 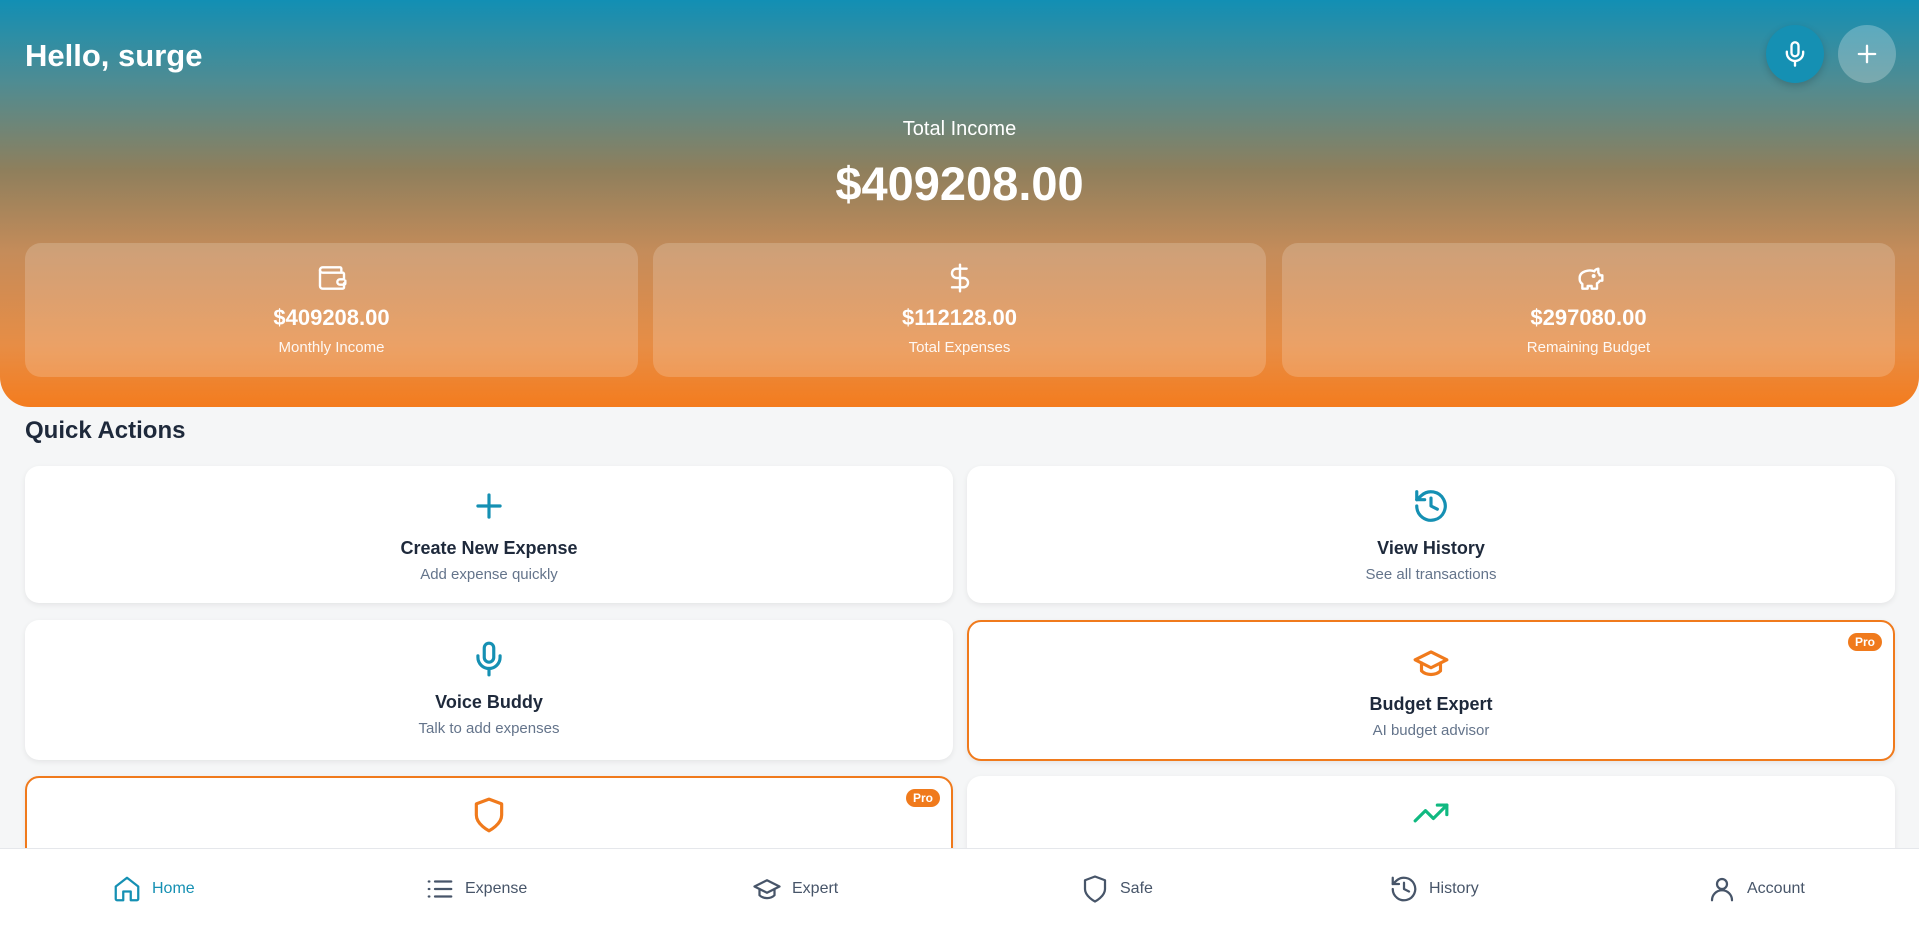 What do you see at coordinates (1776, 888) in the screenshot?
I see `nav-label: Account` at bounding box center [1776, 888].